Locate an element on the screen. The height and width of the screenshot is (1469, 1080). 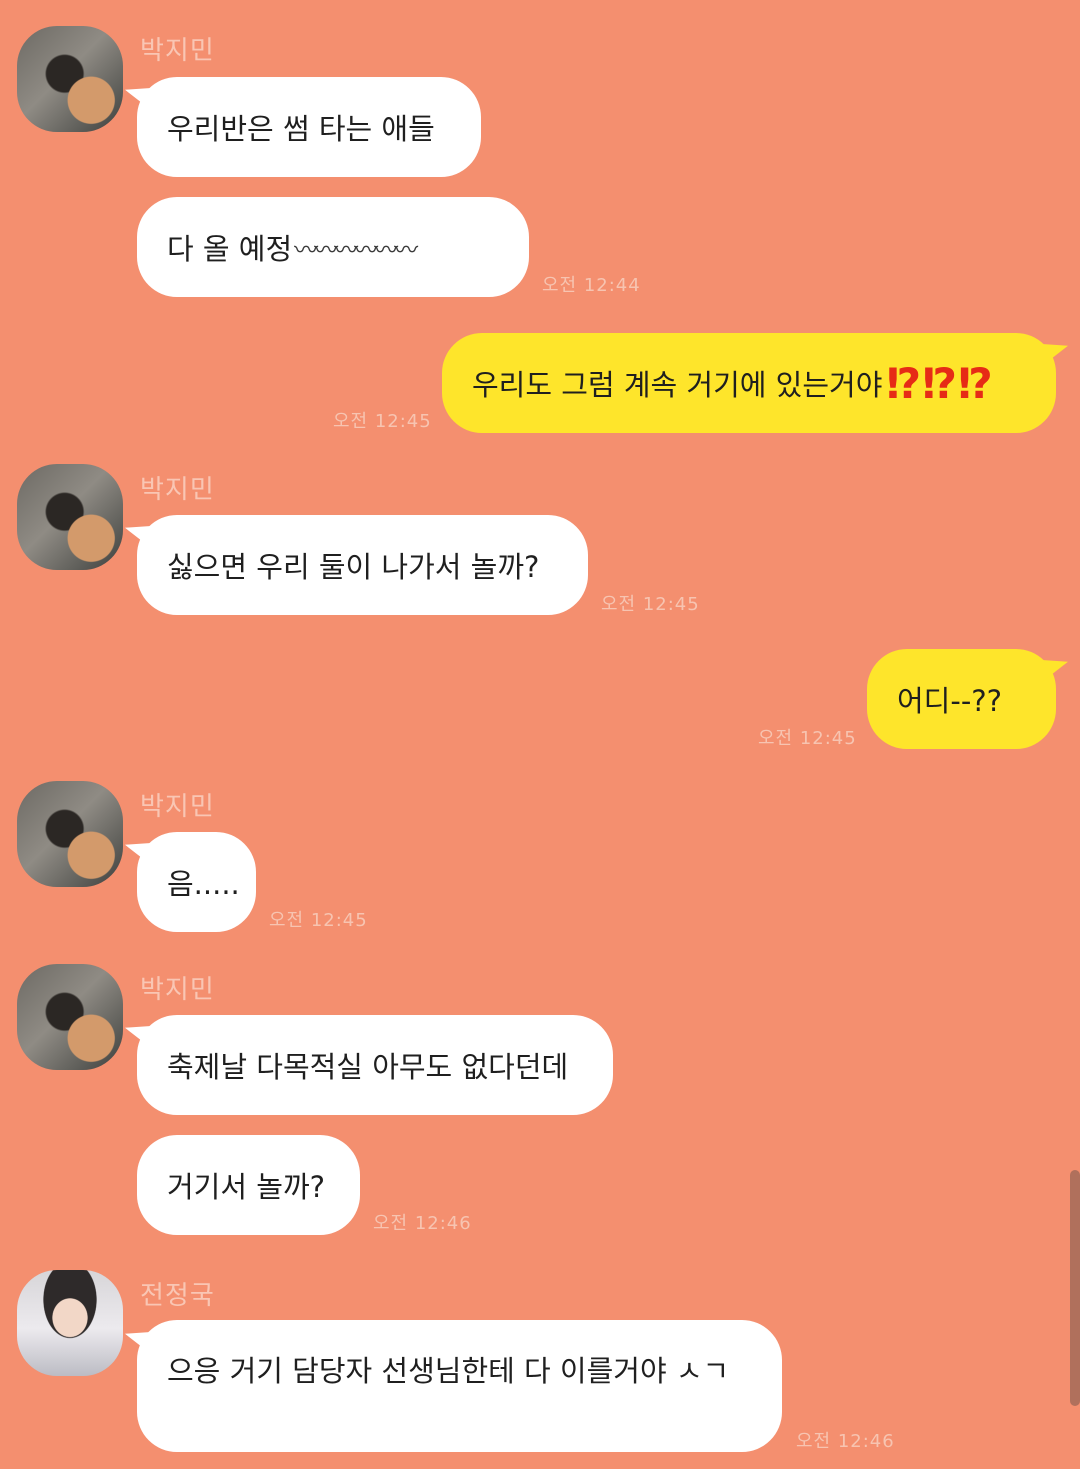
message-bubble: 우리반은 썸 타는 애들 is located at coordinates (309, 127).